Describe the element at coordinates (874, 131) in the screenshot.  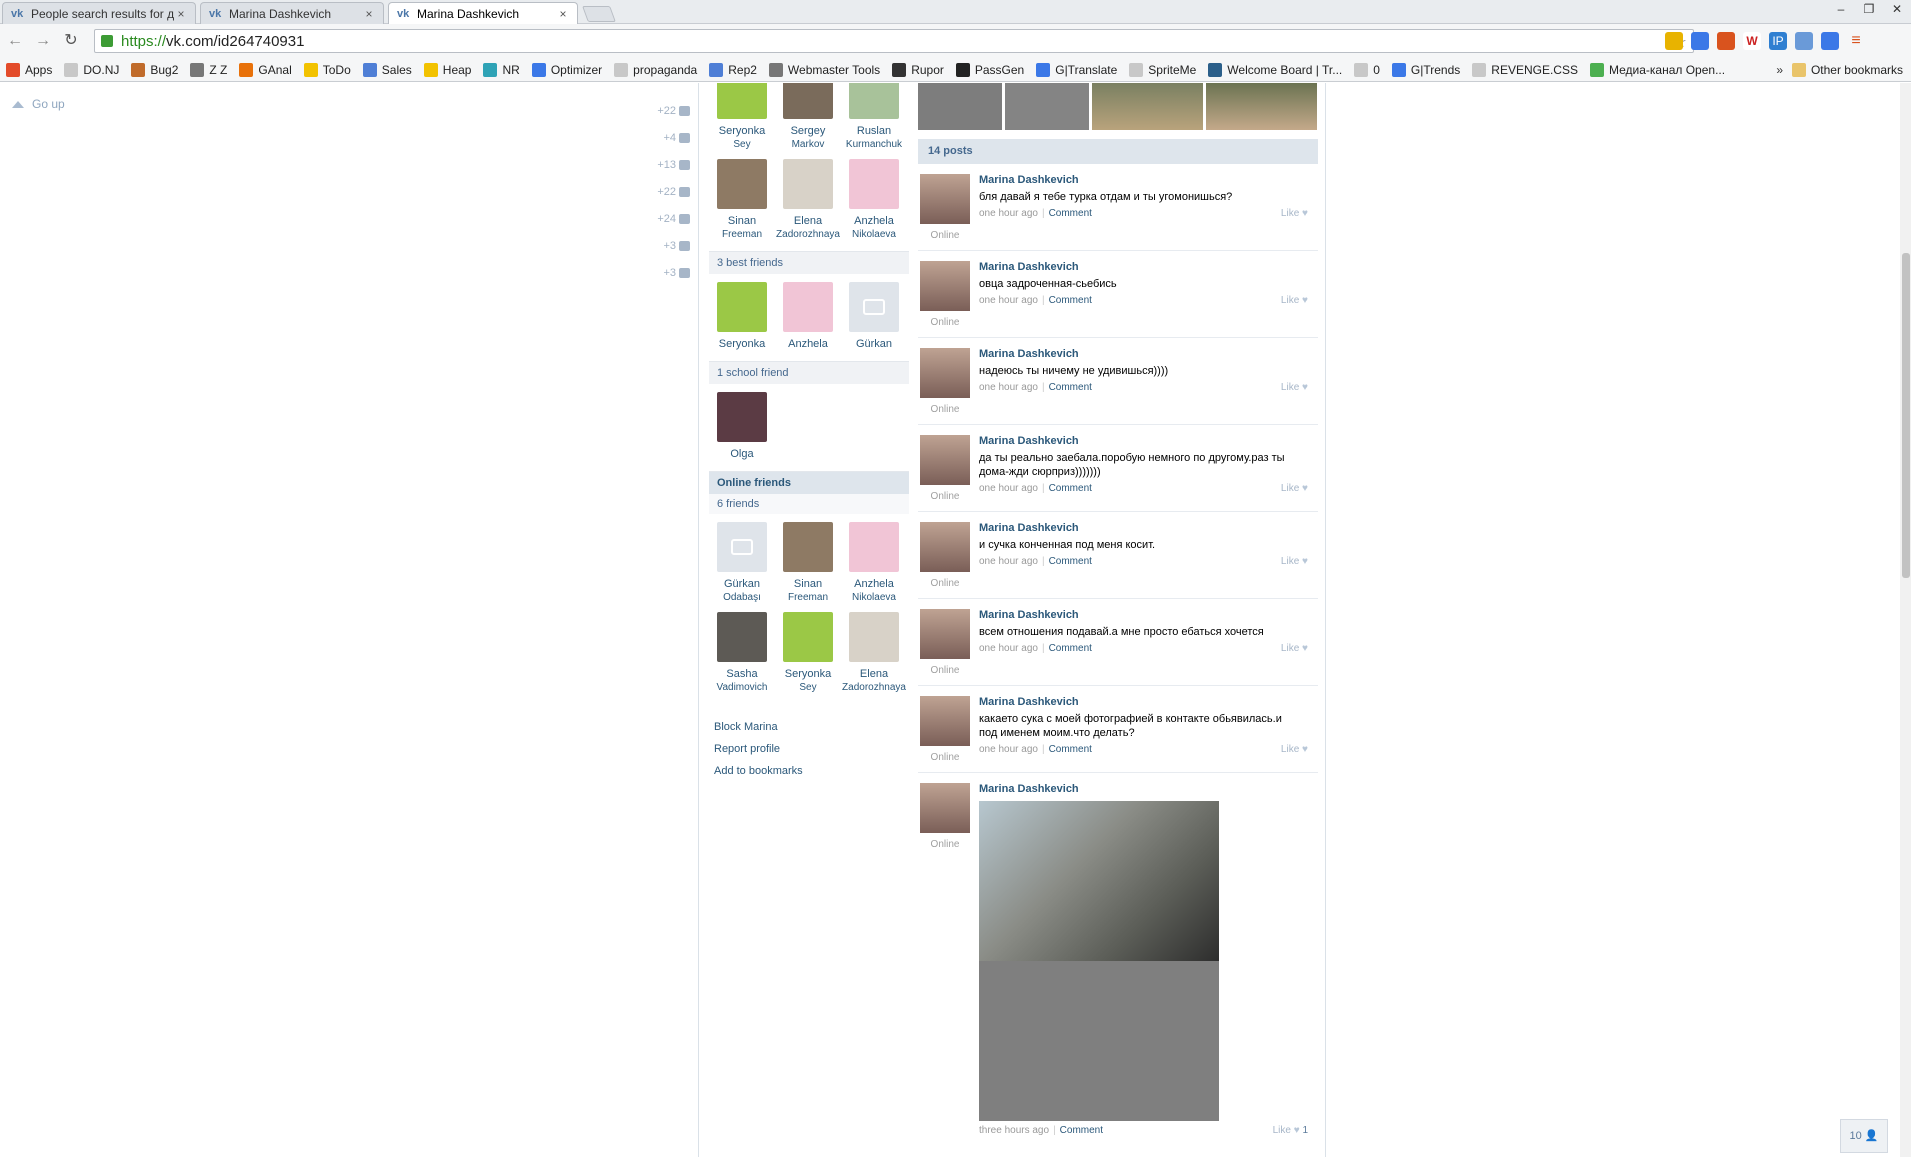
I see `friend-first-name: Ruslan` at that location.